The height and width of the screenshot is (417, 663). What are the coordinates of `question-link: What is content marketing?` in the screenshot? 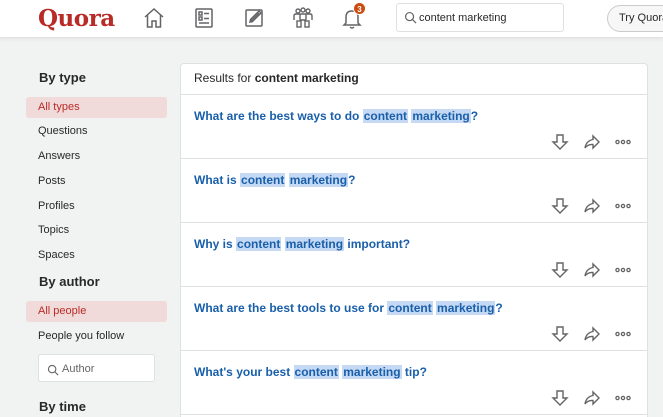 It's located at (274, 180).